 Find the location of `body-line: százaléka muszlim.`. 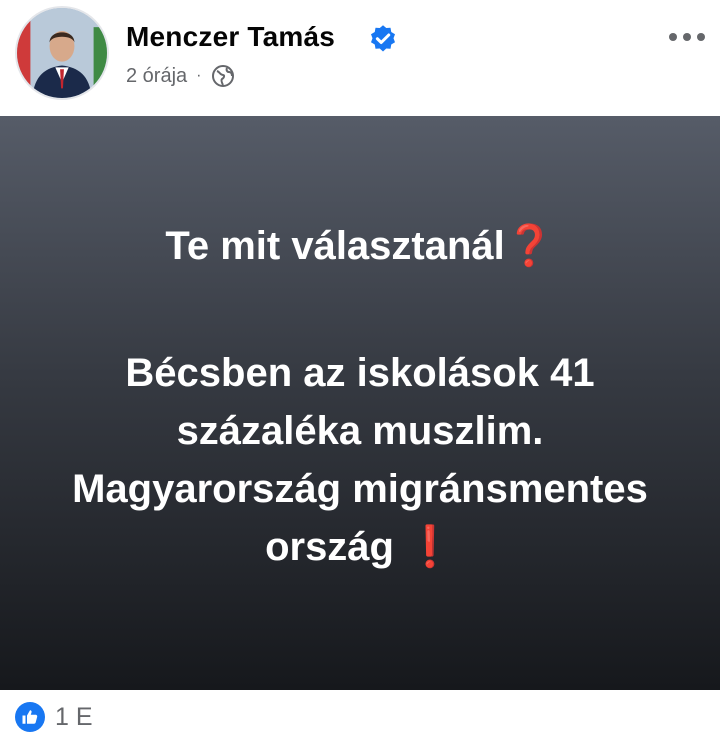

body-line: százaléka muszlim. is located at coordinates (360, 431).